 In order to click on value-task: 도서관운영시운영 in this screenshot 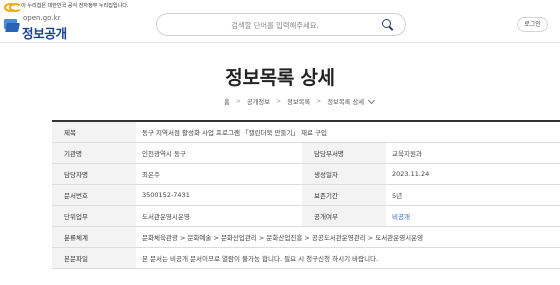, I will do `click(166, 217)`.